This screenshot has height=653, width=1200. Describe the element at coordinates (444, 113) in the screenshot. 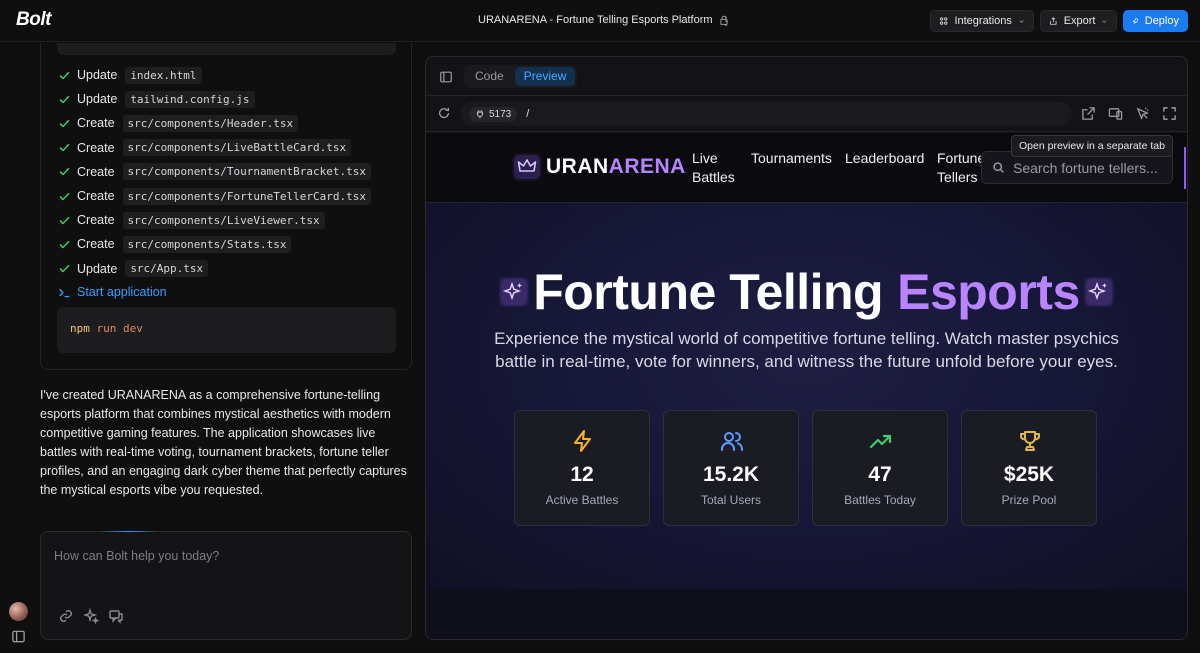

I see `reload-icon` at that location.